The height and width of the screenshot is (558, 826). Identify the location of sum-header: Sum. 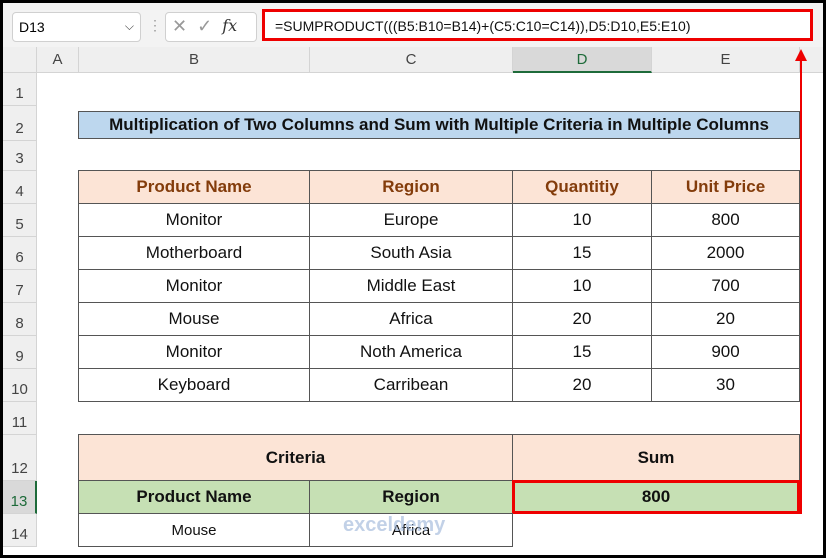
(656, 457).